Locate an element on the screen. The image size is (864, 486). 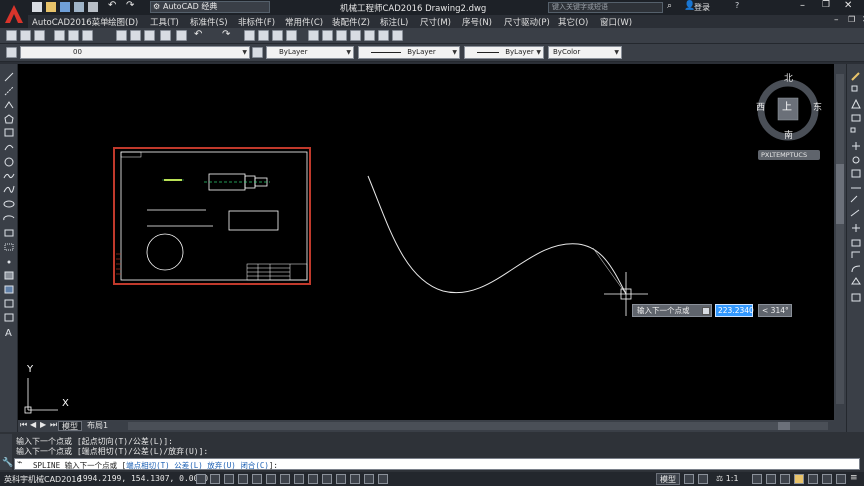
viewcube-west: 西 is located at coordinates (760, 106).